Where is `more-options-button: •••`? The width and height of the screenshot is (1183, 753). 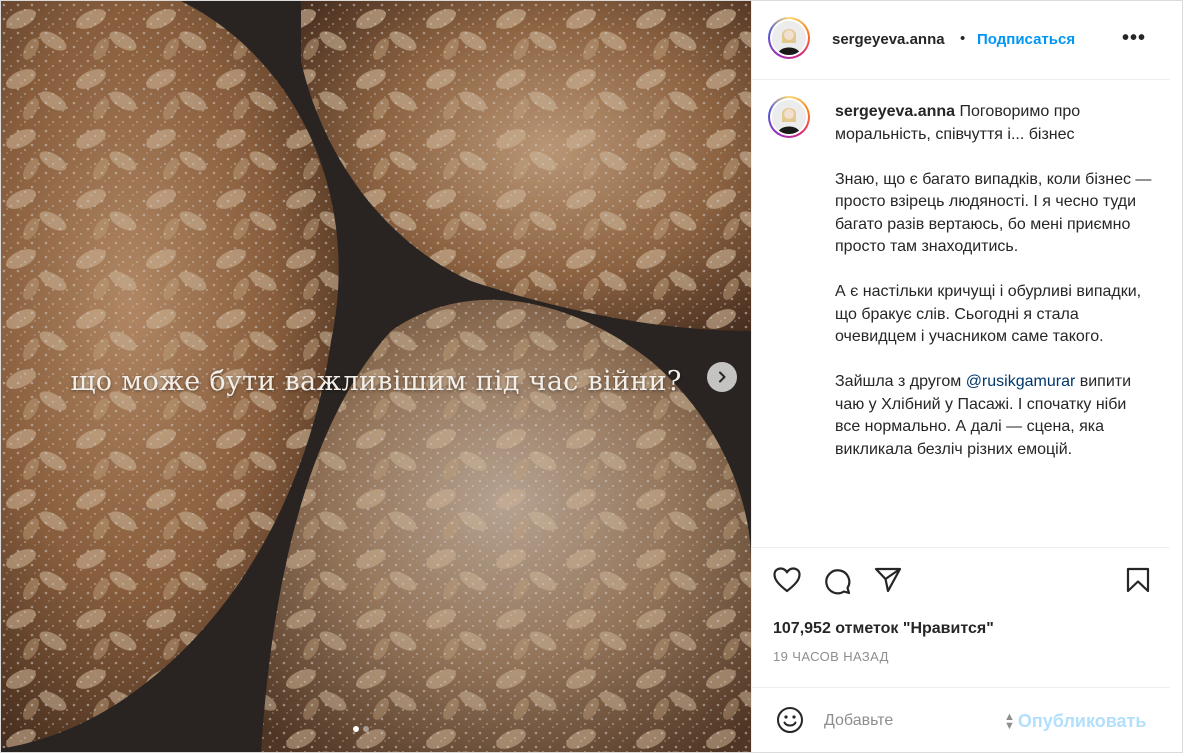 more-options-button: ••• is located at coordinates (1134, 38).